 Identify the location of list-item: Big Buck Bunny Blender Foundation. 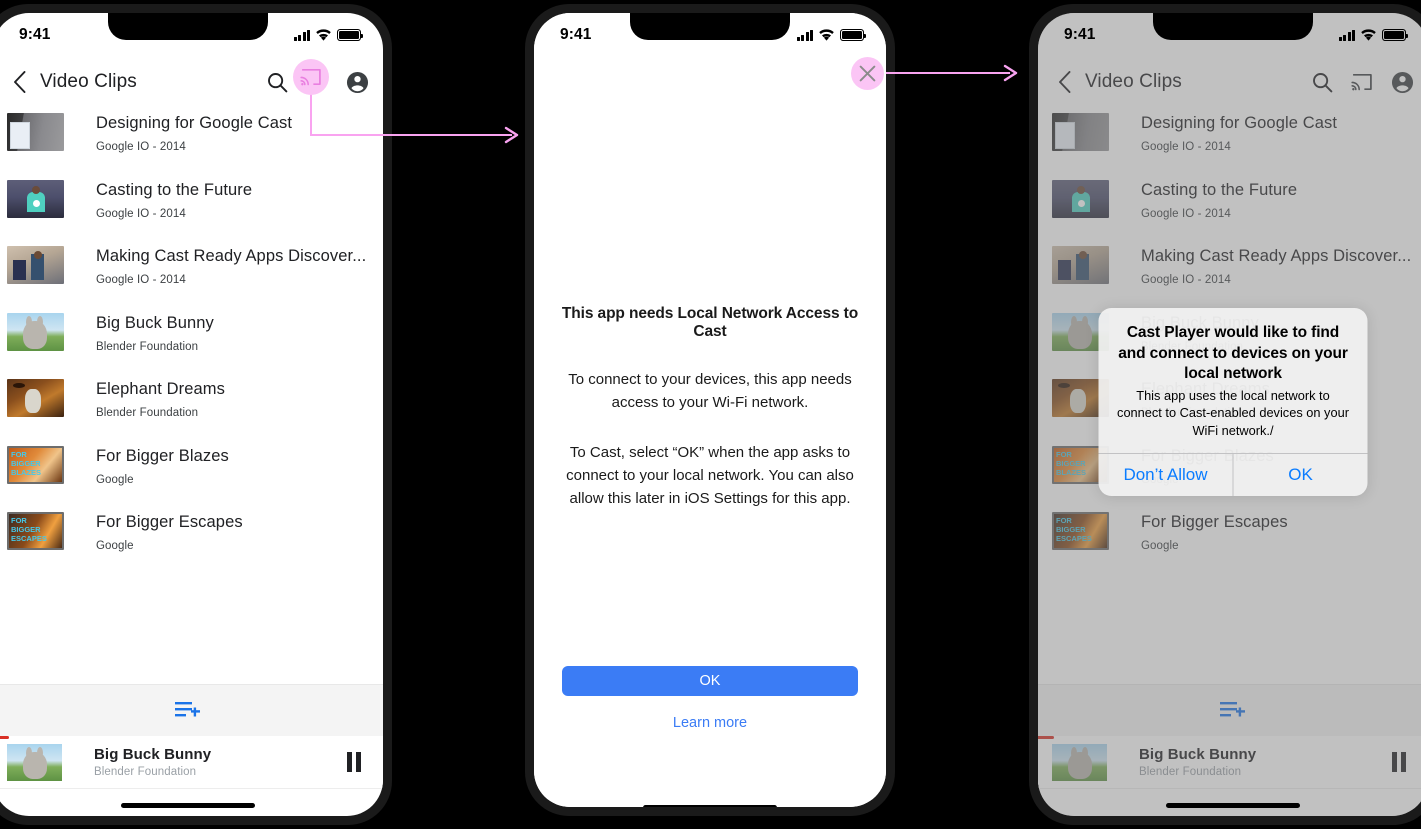
(191, 340).